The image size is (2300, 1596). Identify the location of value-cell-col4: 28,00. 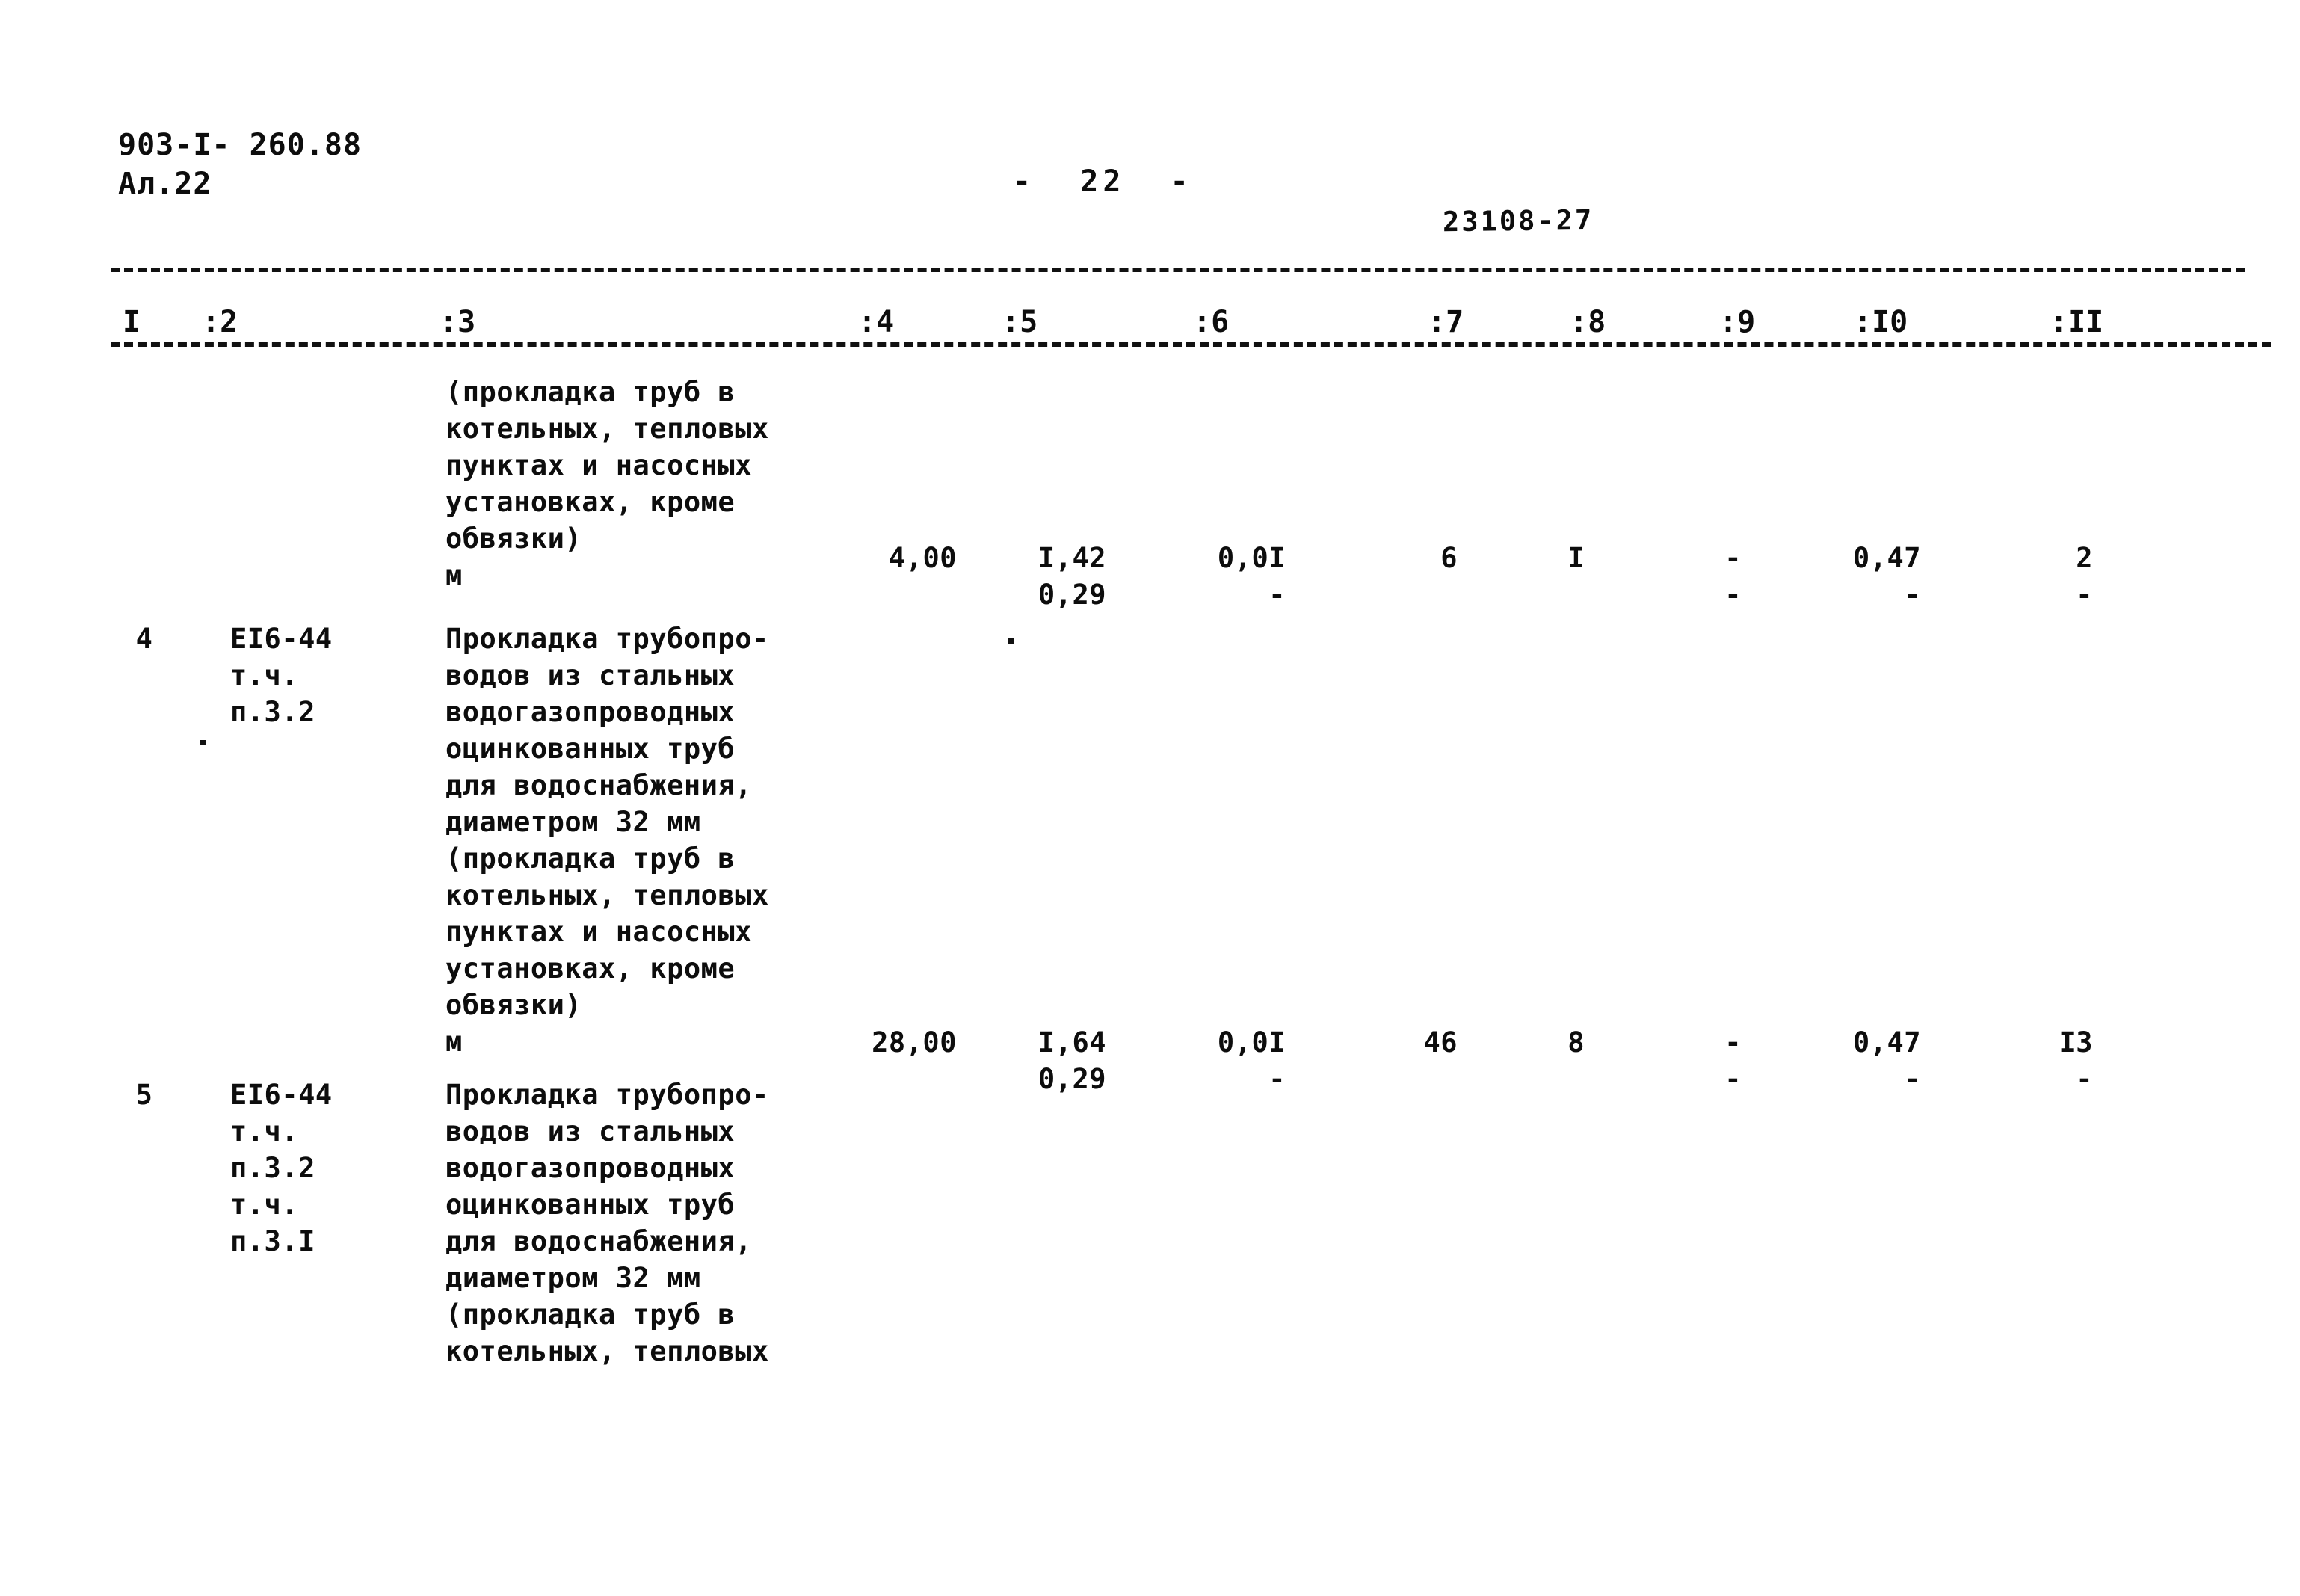
(874, 1042).